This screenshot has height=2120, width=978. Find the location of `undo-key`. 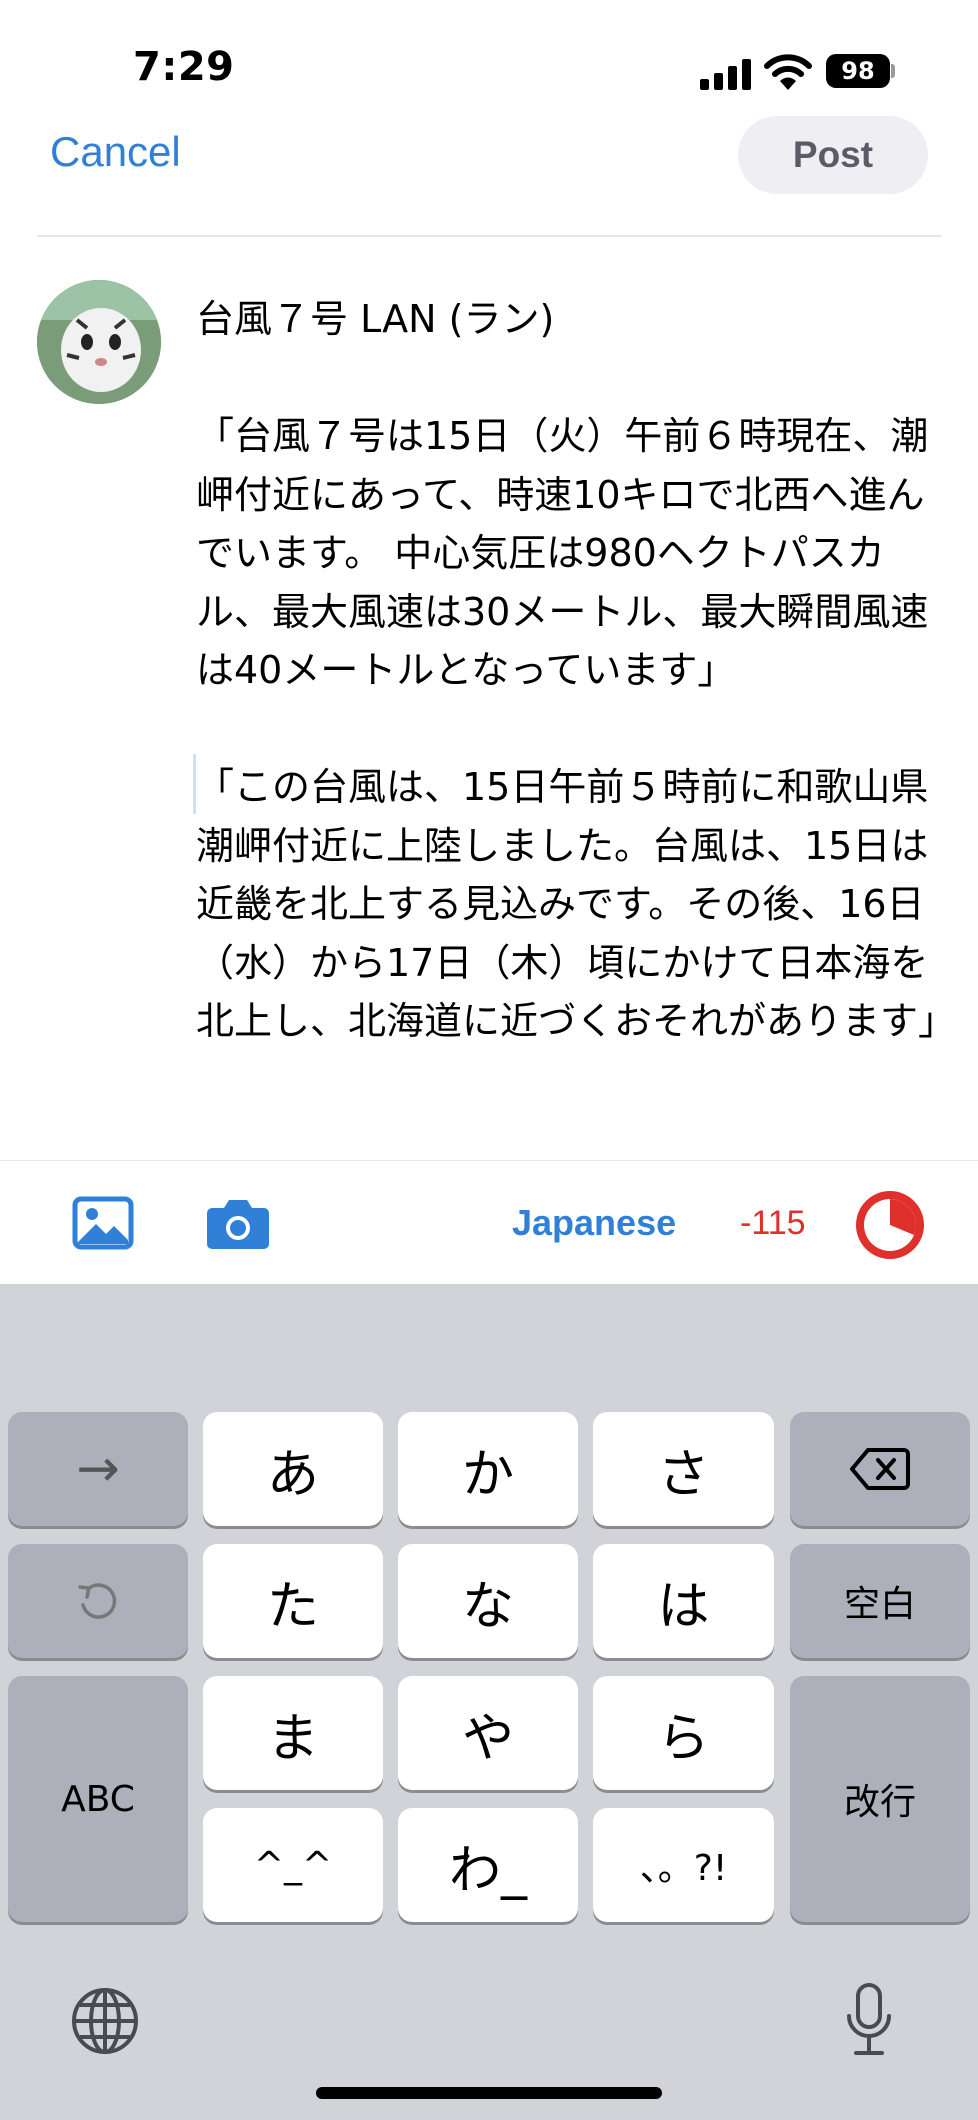

undo-key is located at coordinates (98, 1601).